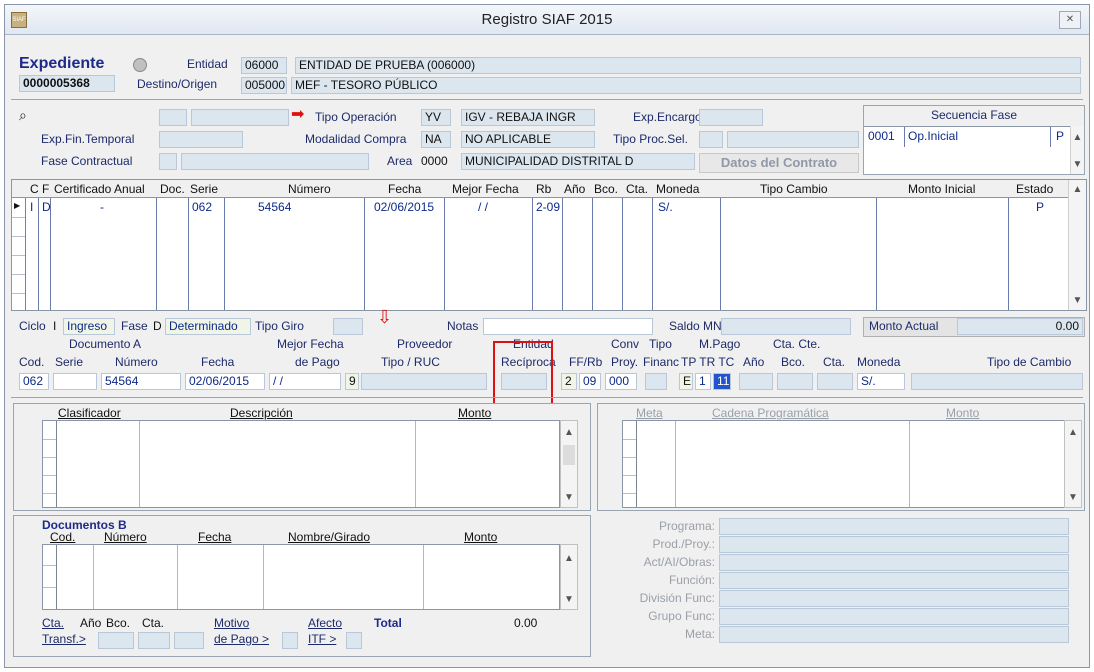 The image size is (1094, 672). Describe the element at coordinates (625, 344) in the screenshot. I see `doc-a-conv-label: Conv` at that location.